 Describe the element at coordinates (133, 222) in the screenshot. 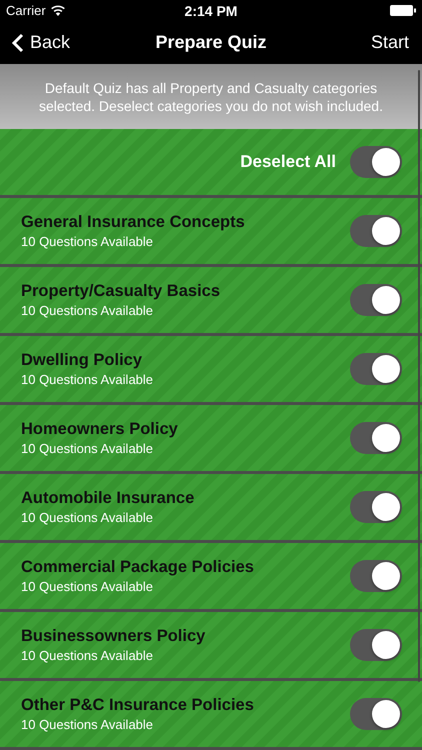

I see `category-name: General Insurance Concepts` at that location.